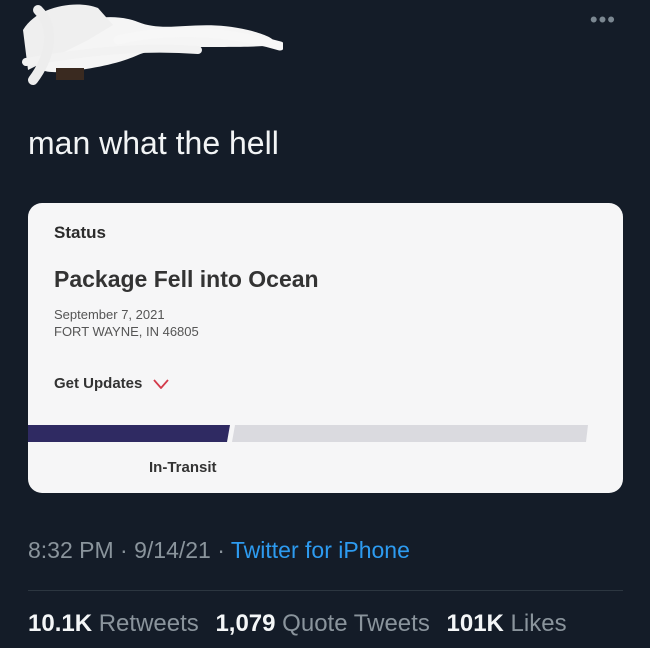 This screenshot has height=648, width=650. What do you see at coordinates (186, 279) in the screenshot?
I see `status-title: Package Fell into Ocean` at bounding box center [186, 279].